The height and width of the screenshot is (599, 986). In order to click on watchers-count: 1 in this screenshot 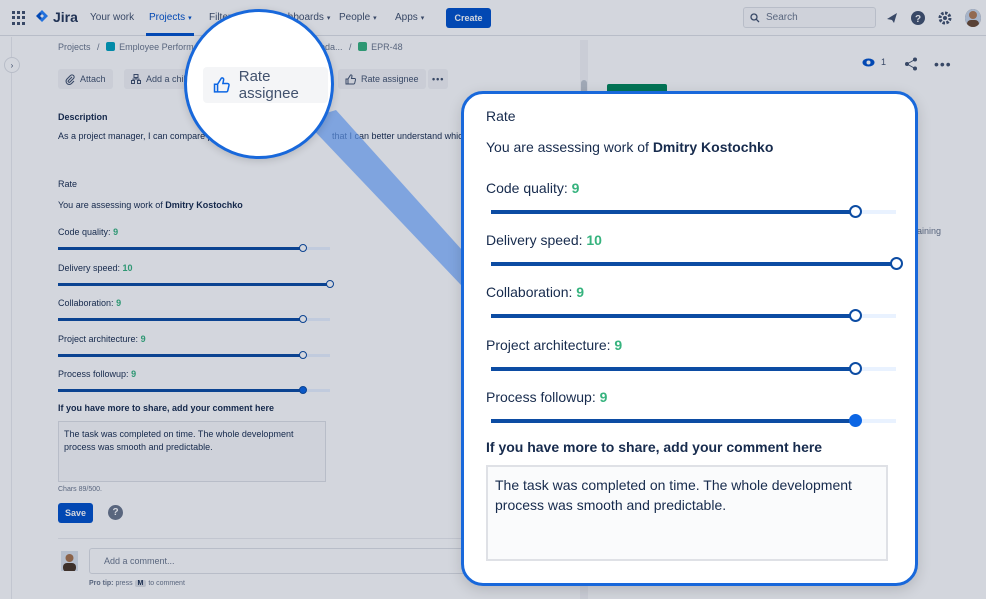, I will do `click(884, 62)`.